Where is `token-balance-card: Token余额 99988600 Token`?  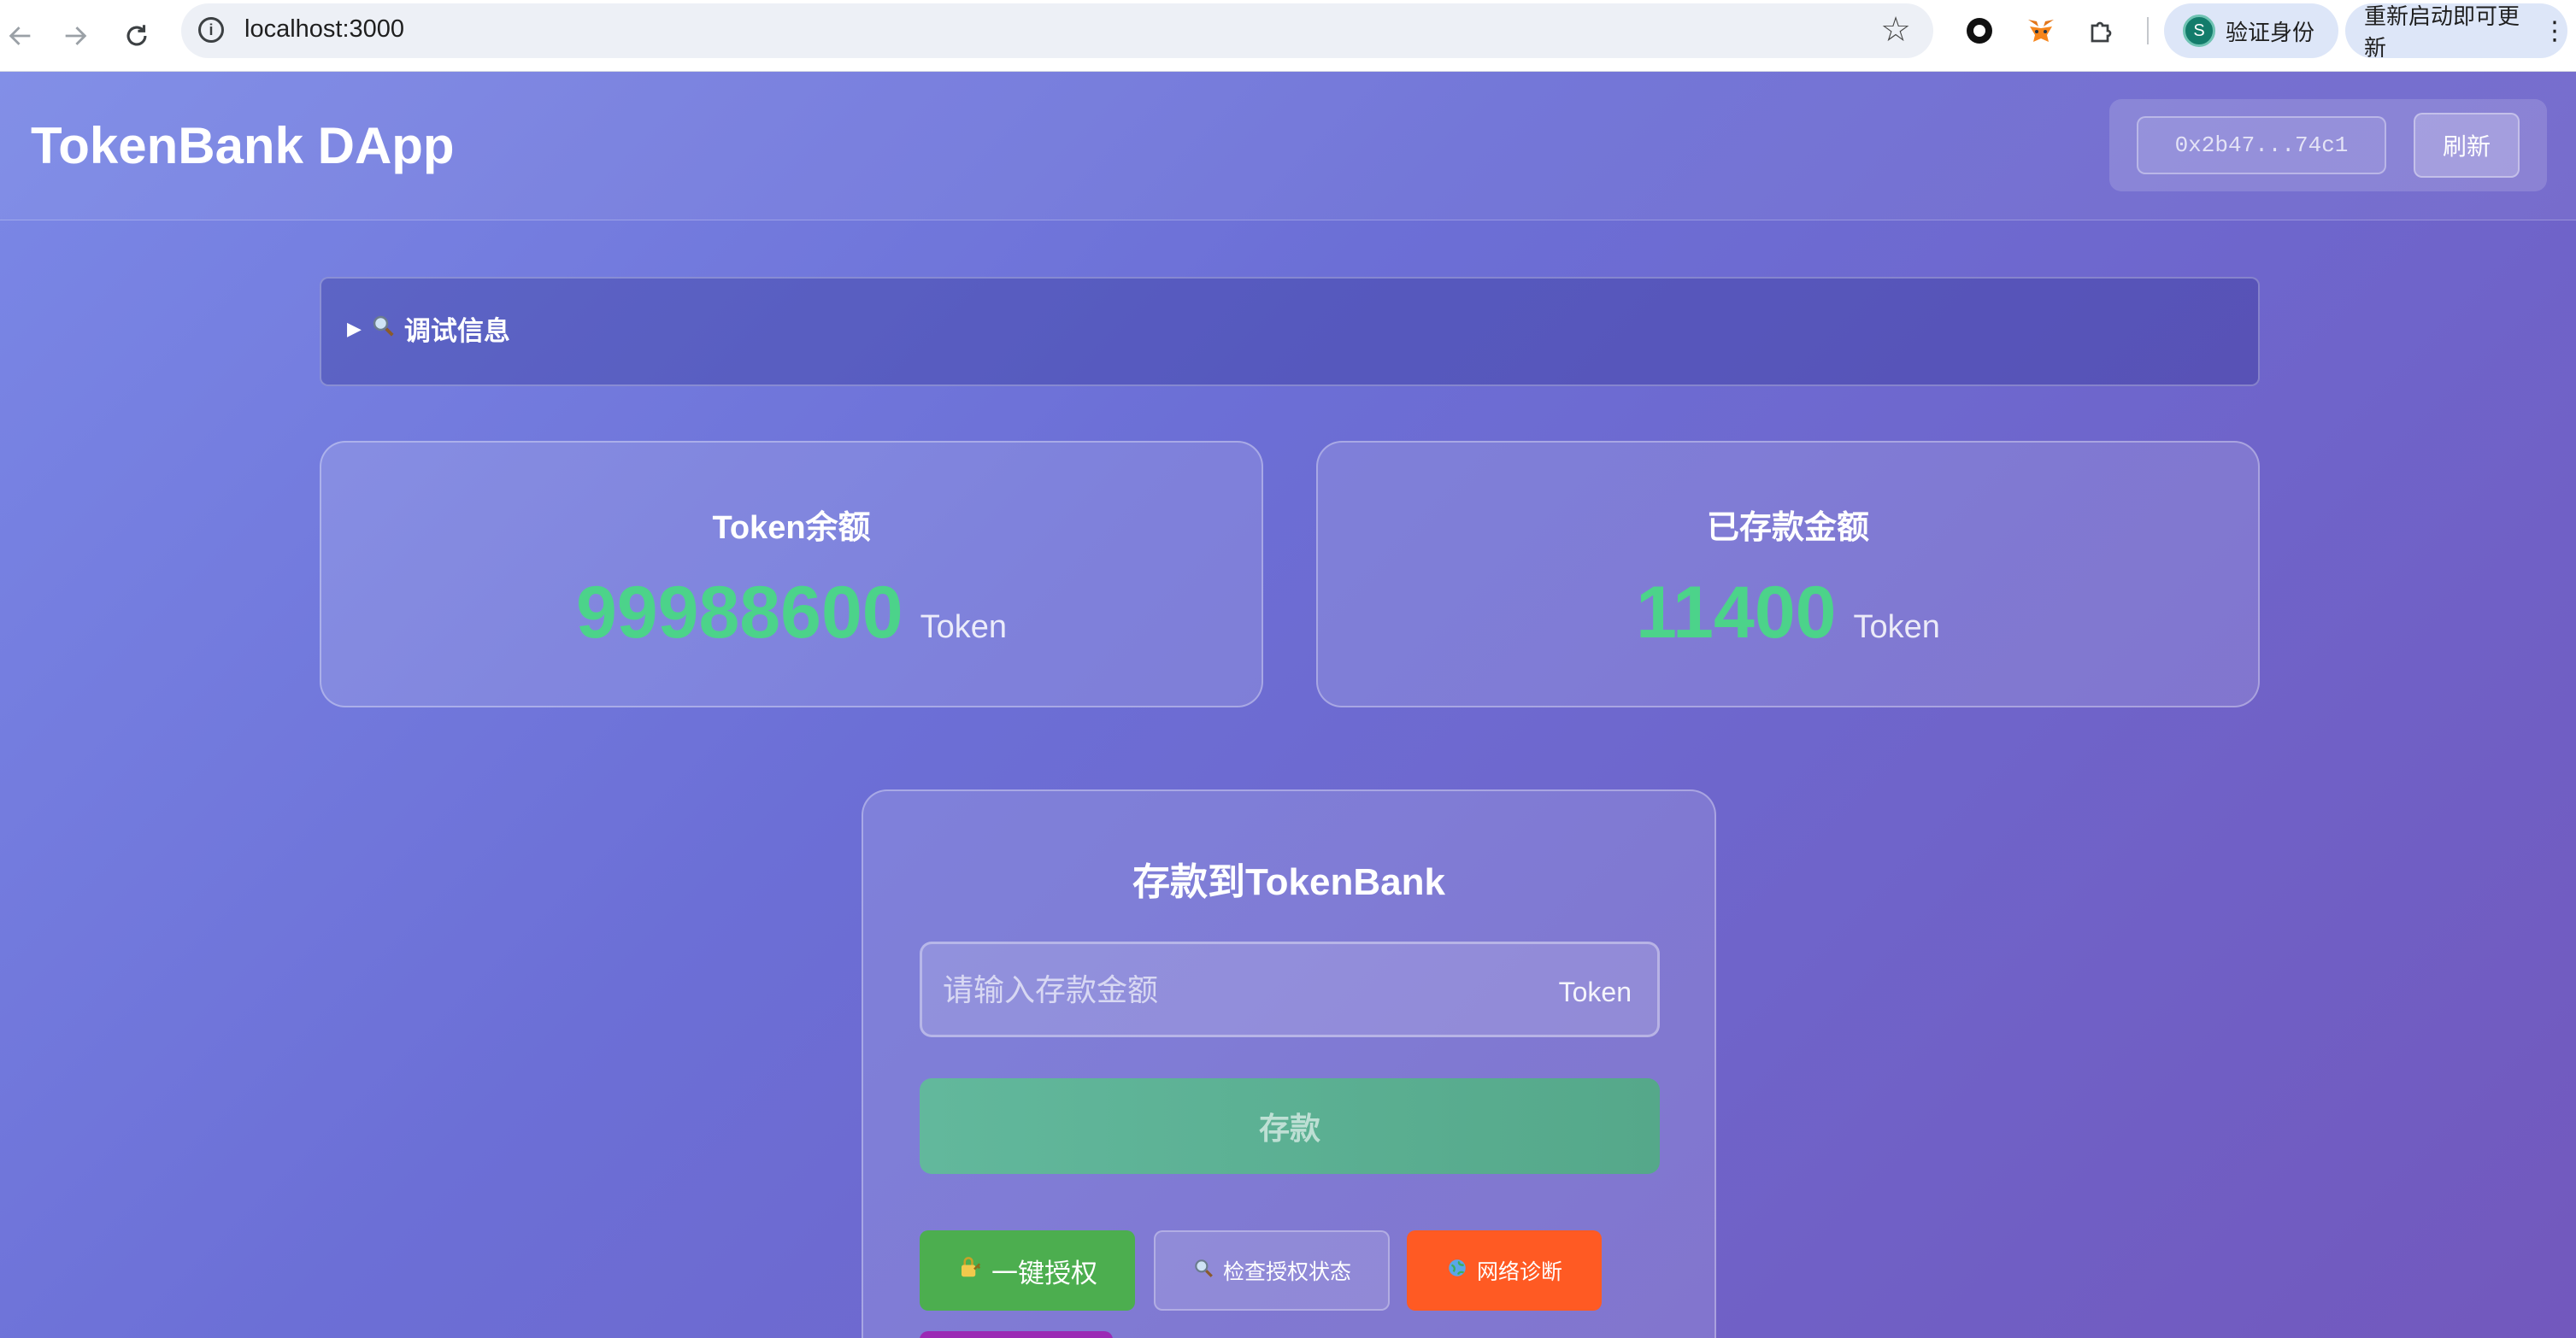 token-balance-card: Token余额 99988600 Token is located at coordinates (791, 574).